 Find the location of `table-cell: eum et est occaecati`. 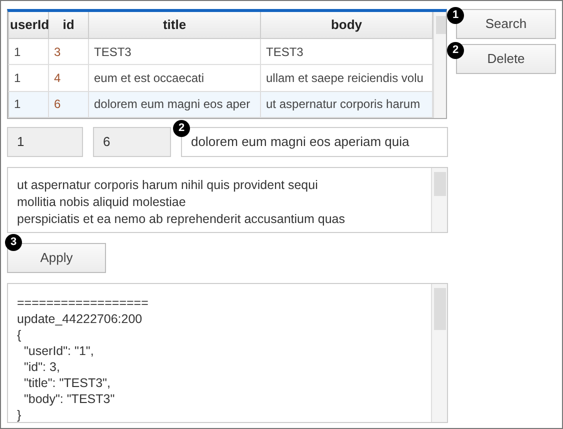

table-cell: eum et est occaecati is located at coordinates (174, 78).